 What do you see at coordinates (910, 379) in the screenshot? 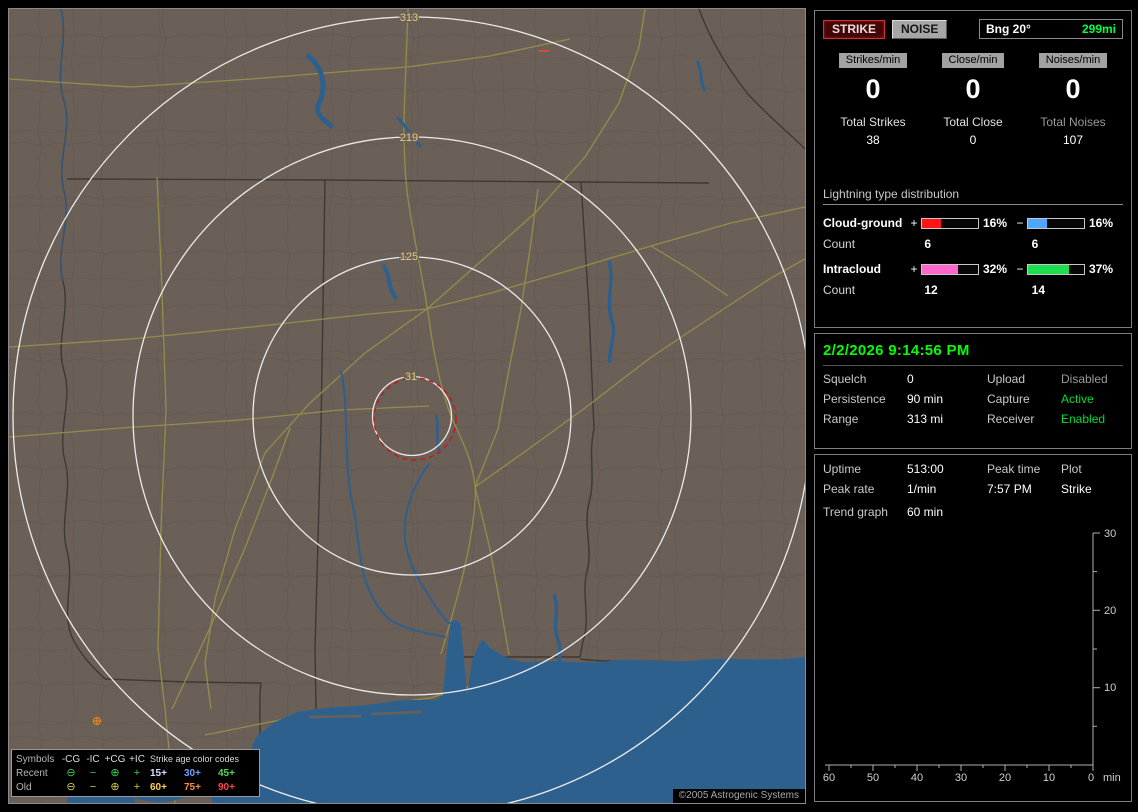
I see `squelch-value: 0` at bounding box center [910, 379].